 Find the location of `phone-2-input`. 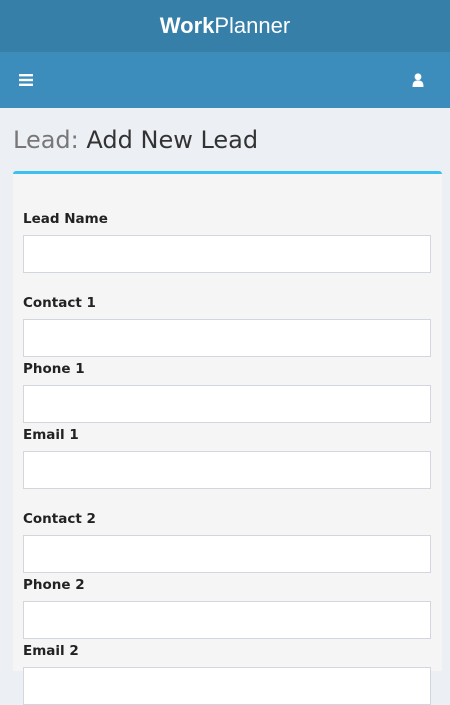

phone-2-input is located at coordinates (227, 620).